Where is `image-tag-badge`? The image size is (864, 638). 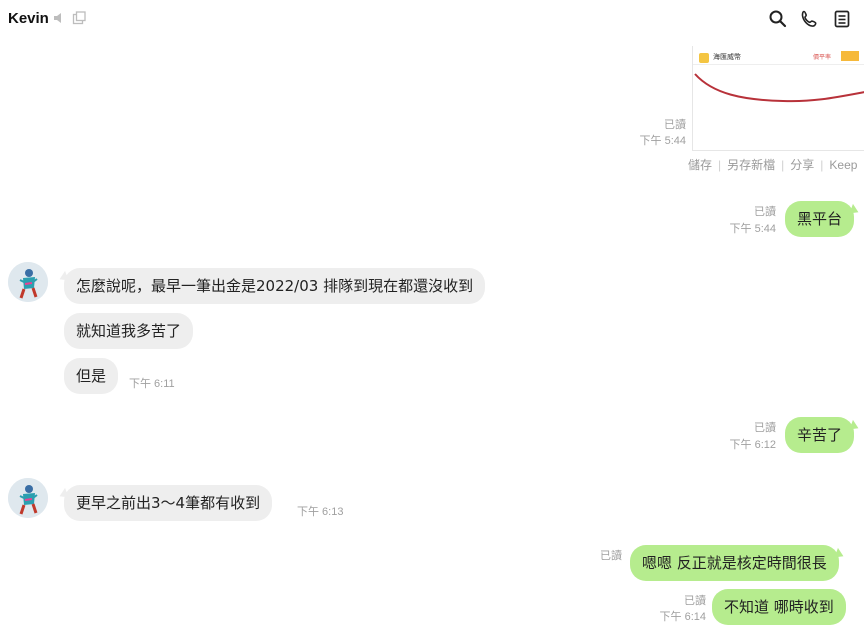 image-tag-badge is located at coordinates (850, 56).